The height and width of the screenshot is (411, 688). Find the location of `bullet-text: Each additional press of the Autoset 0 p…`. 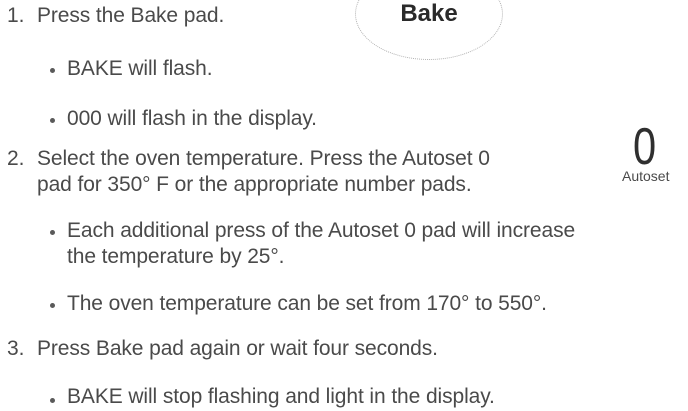

bullet-text: Each additional press of the Autoset 0 p… is located at coordinates (321, 230).